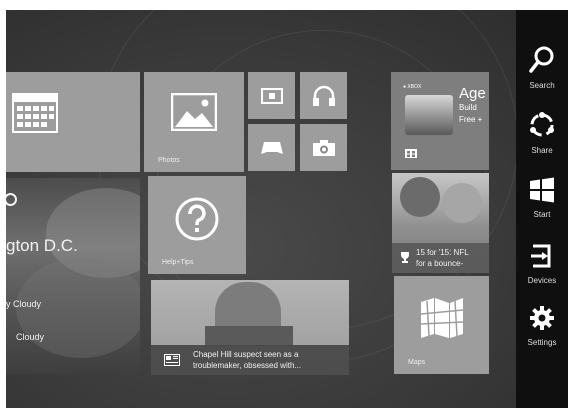  I want to click on video-tile, so click(271, 95).